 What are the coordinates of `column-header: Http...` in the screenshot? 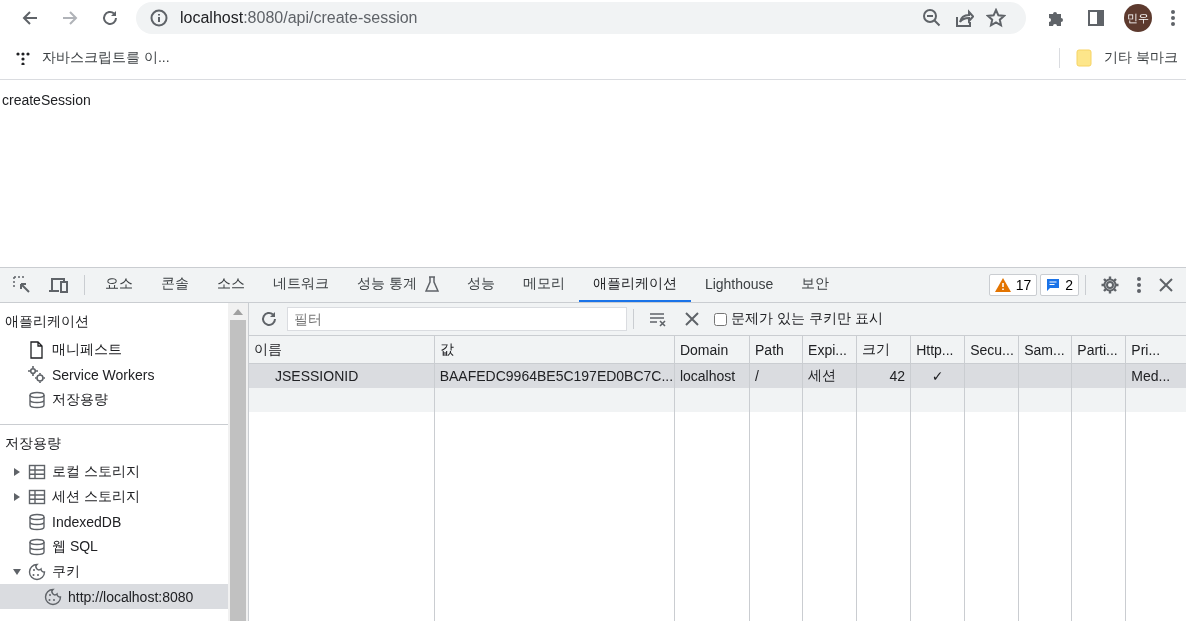 It's located at (937, 350).